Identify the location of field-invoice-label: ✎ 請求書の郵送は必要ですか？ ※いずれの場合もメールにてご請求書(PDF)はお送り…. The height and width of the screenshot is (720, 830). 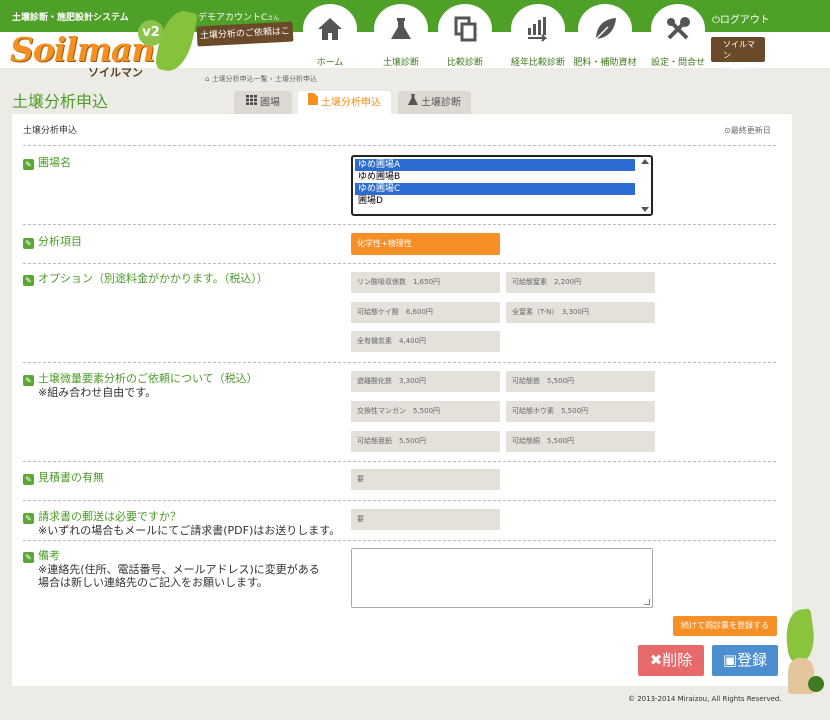
(181, 523).